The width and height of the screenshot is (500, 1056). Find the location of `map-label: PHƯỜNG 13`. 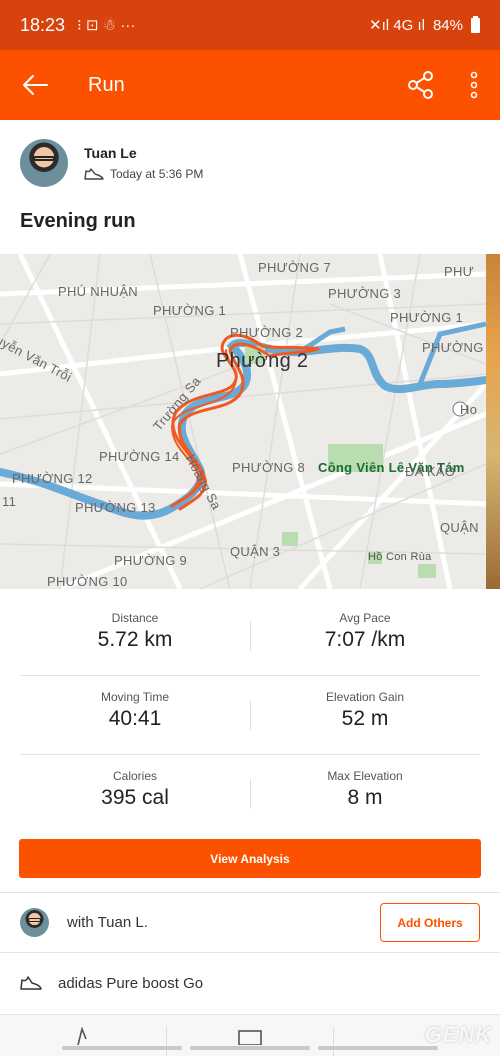

map-label: PHƯỜNG 13 is located at coordinates (115, 507).